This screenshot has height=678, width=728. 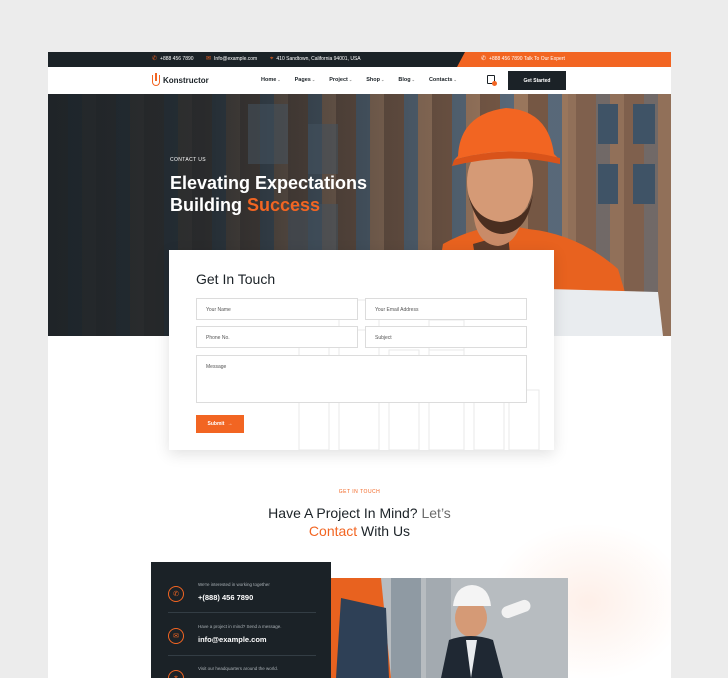 I want to click on submit-button: Submit →, so click(x=220, y=424).